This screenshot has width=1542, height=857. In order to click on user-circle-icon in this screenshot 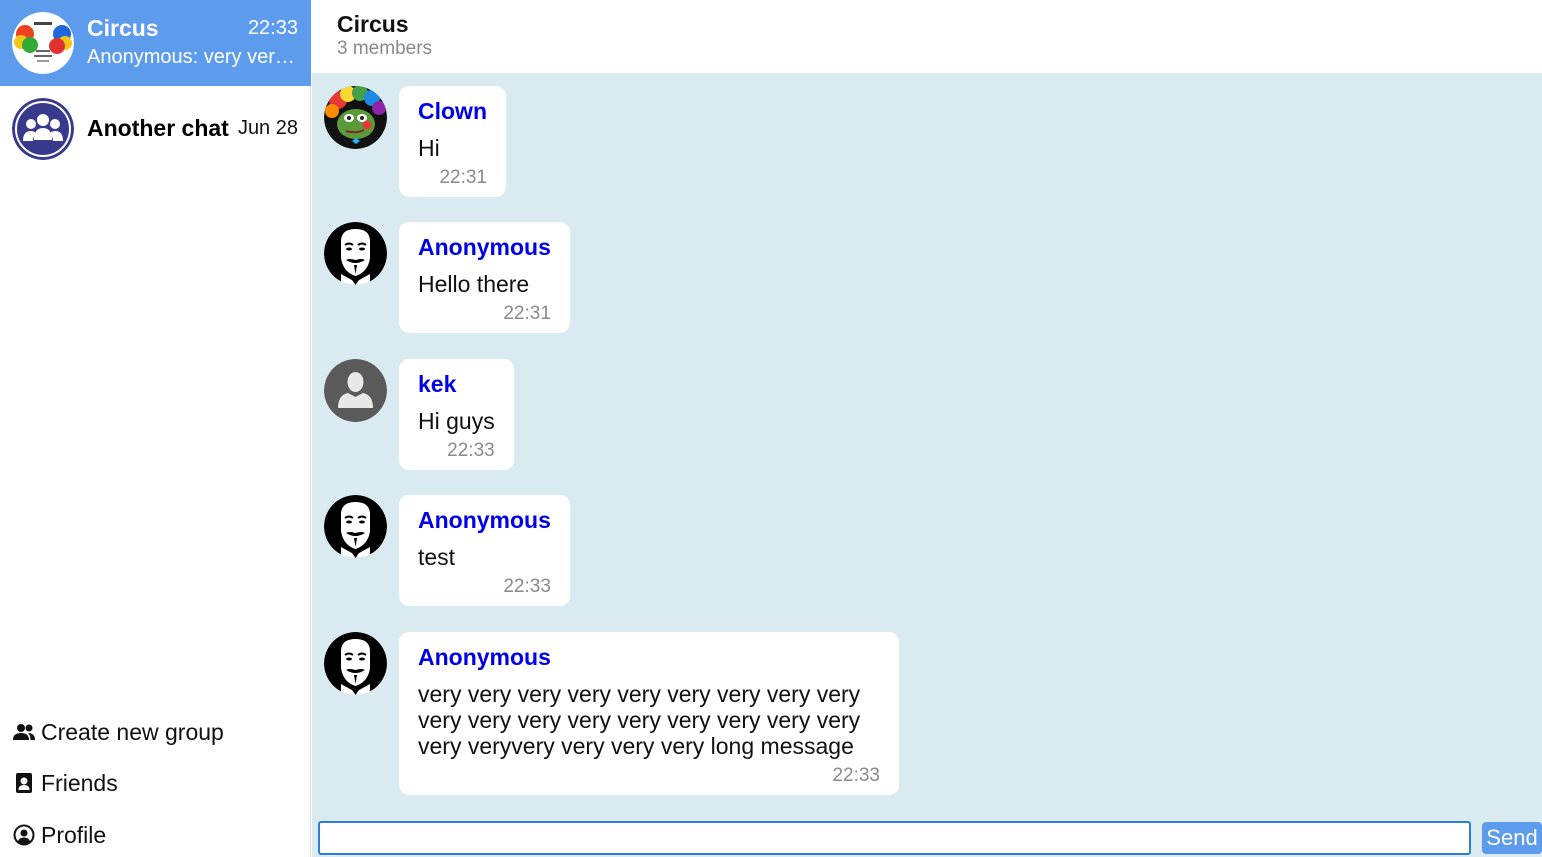, I will do `click(24, 835)`.